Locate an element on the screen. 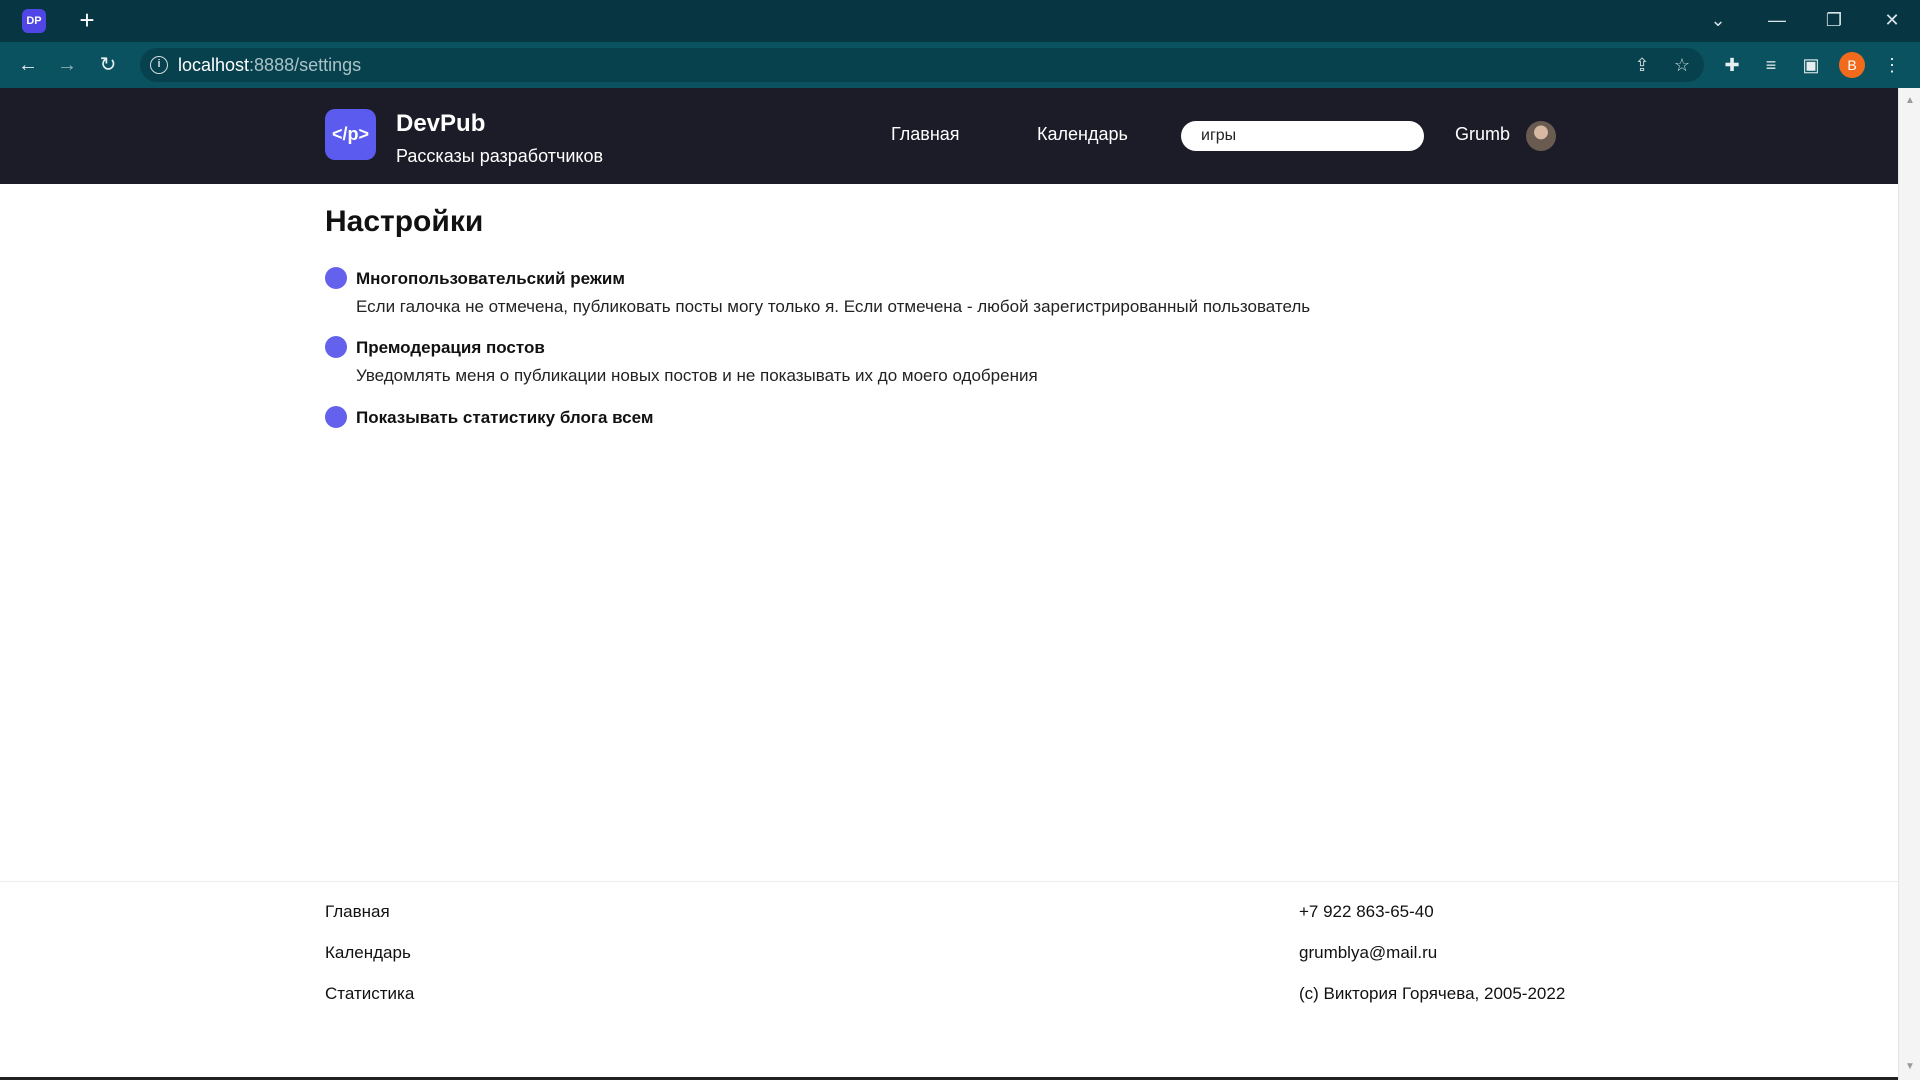  username: Grumb is located at coordinates (1482, 134).